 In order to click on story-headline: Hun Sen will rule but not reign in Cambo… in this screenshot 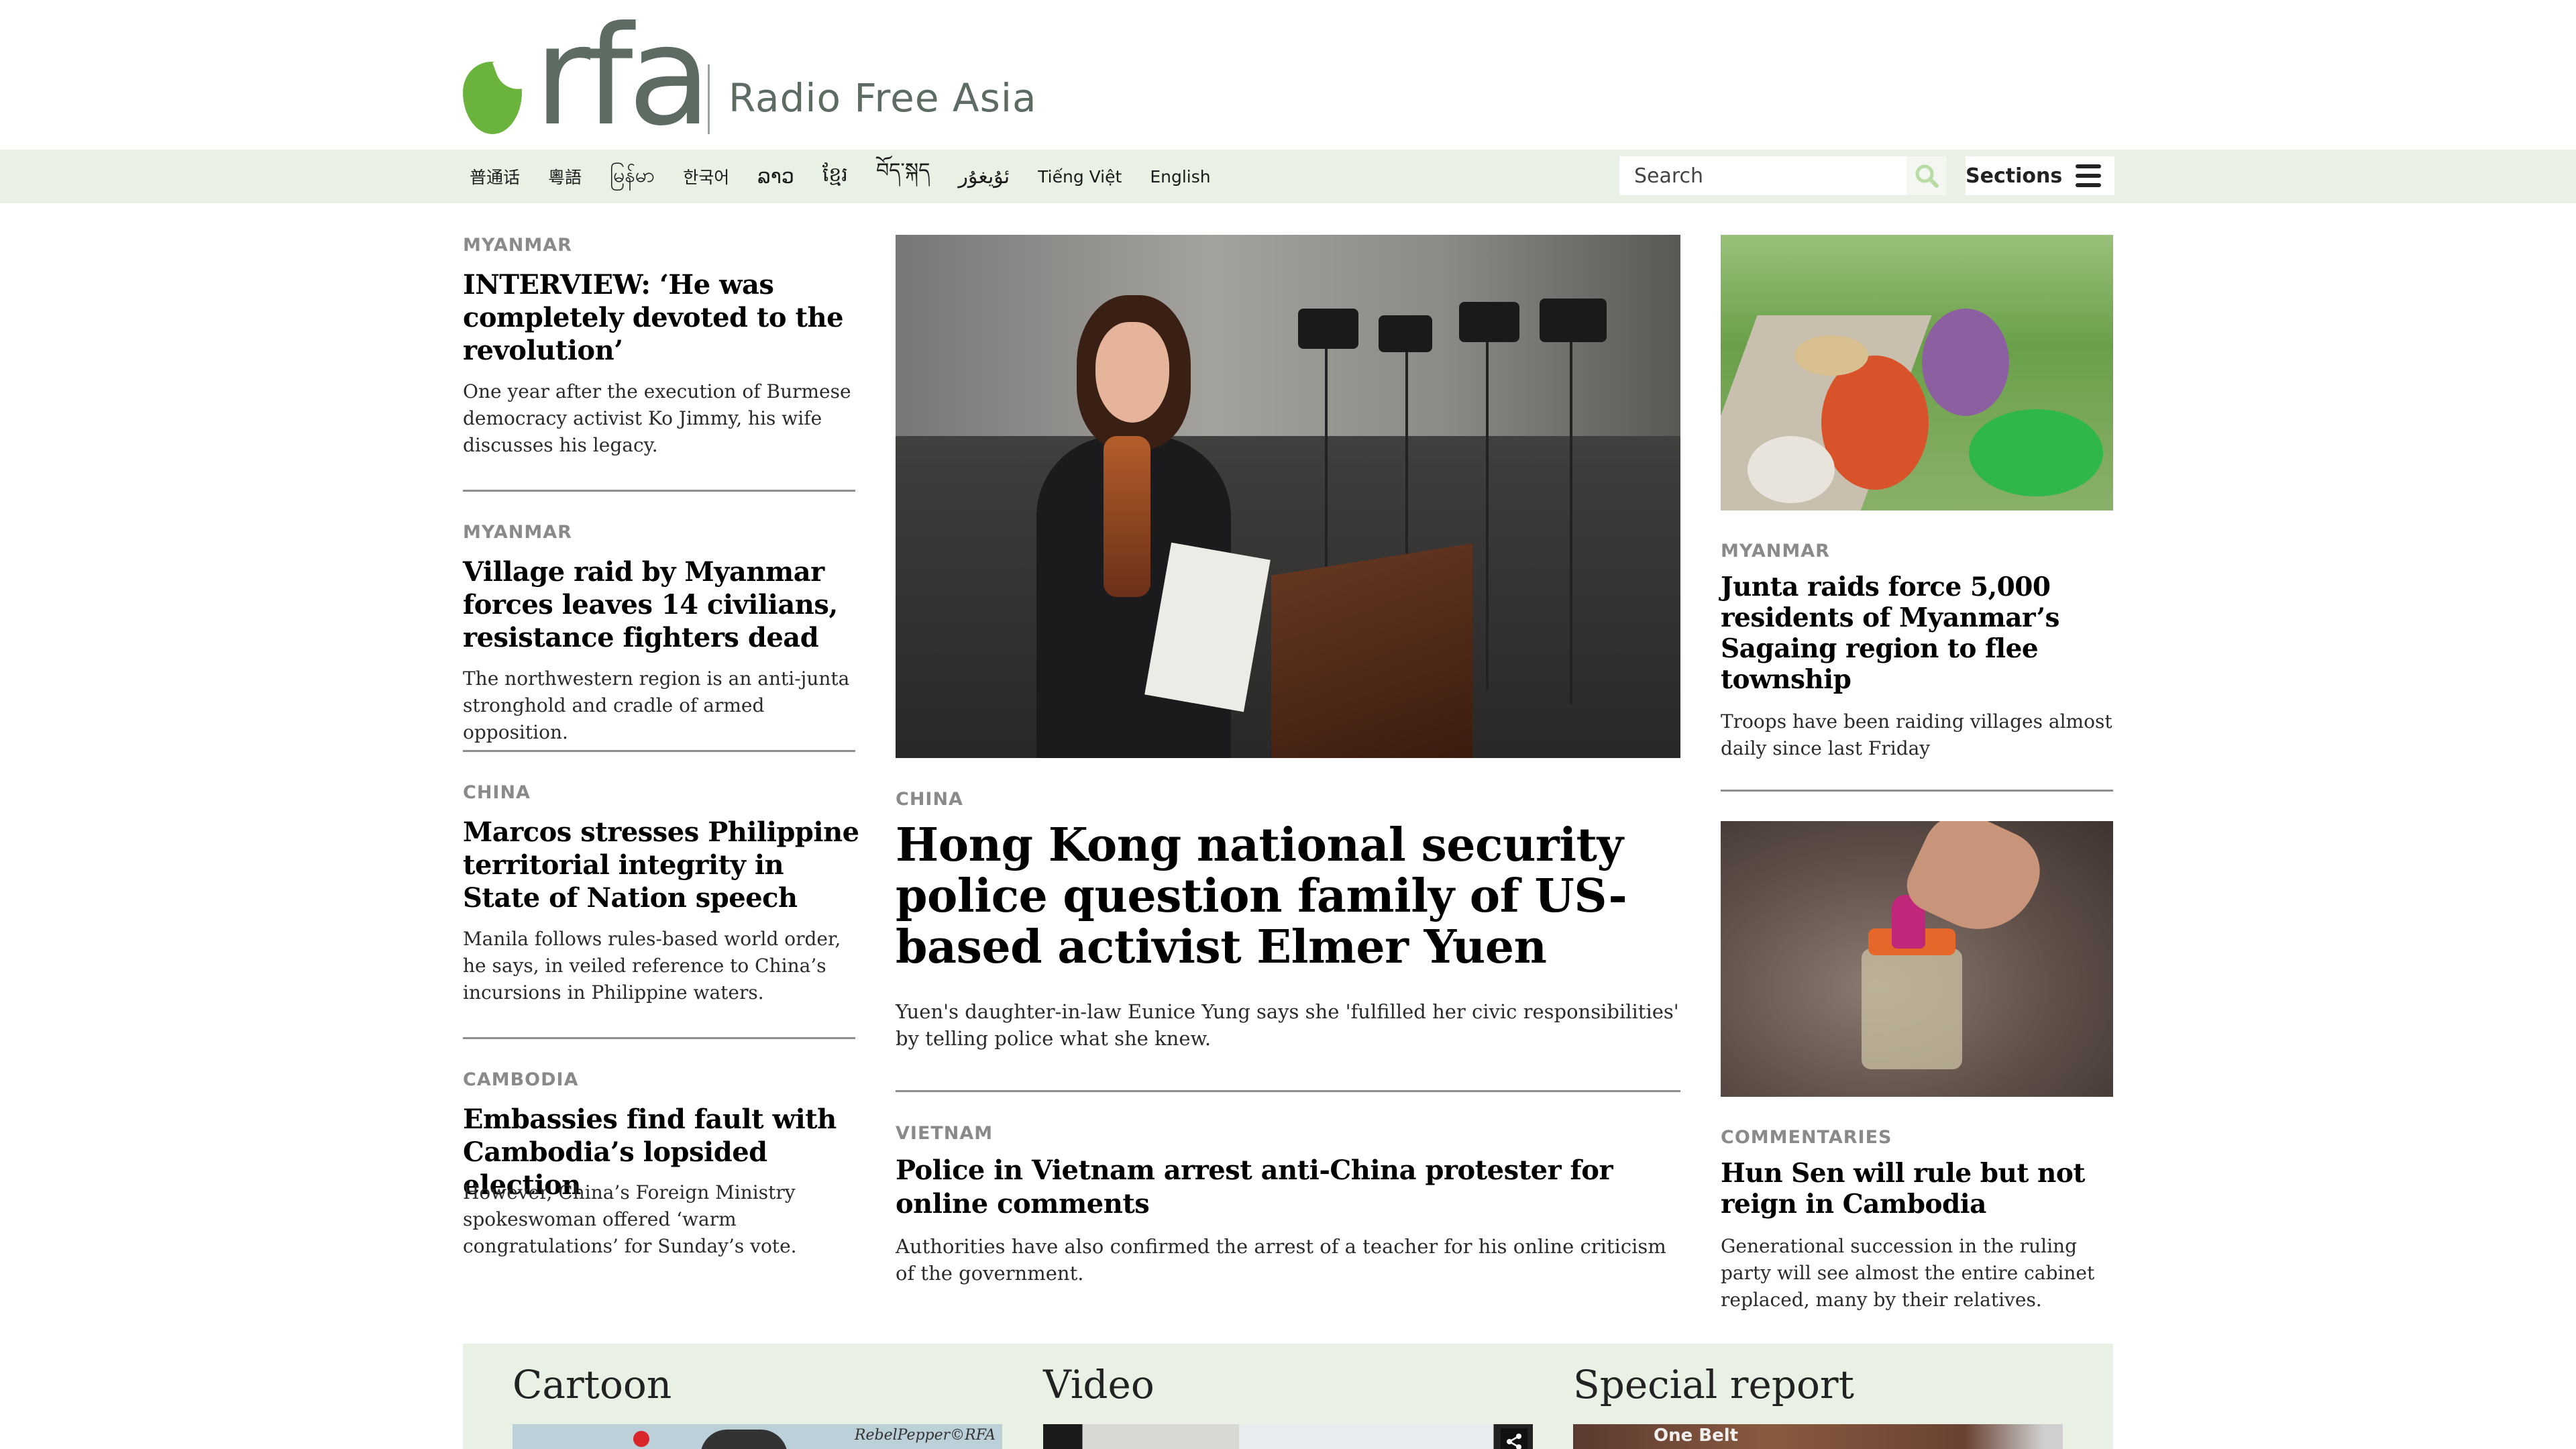, I will do `click(1922, 1189)`.